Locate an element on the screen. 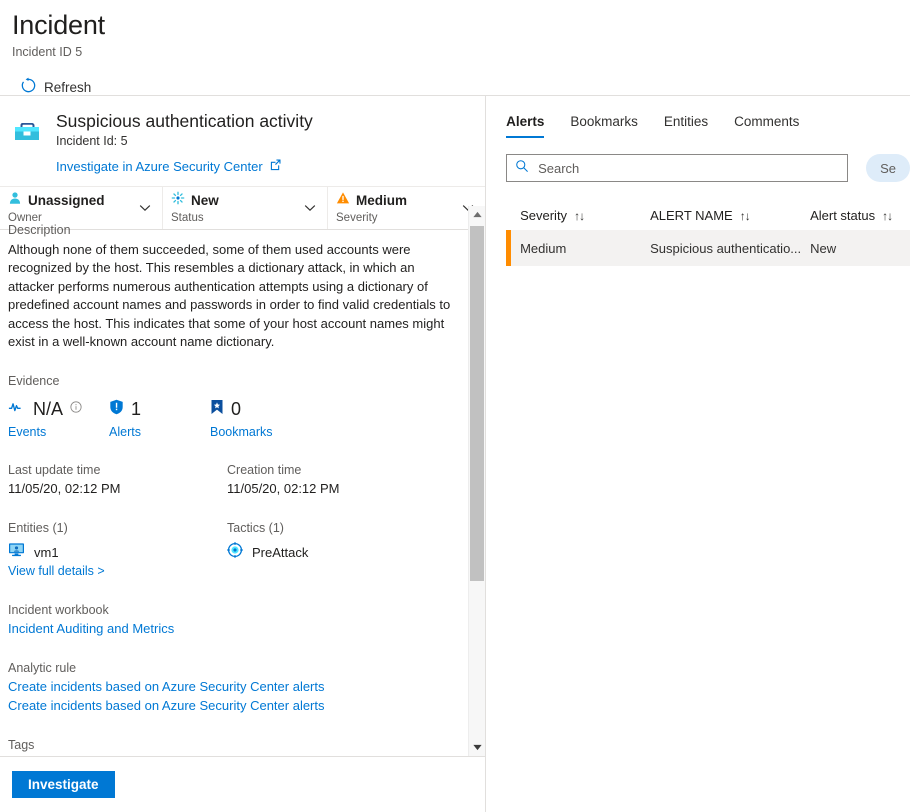 Image resolution: width=910 pixels, height=812 pixels. evidence-events: N/A Events is located at coordinates (58, 418).